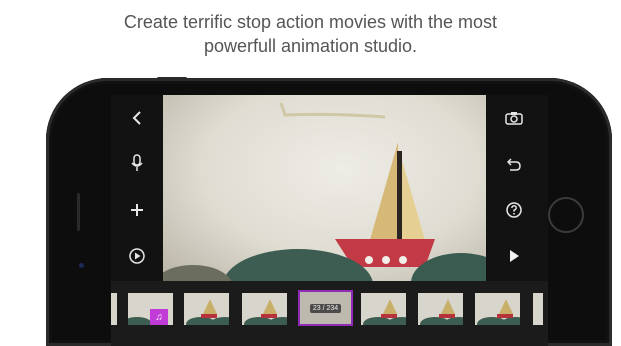 Image resolution: width=621 pixels, height=346 pixels. Describe the element at coordinates (81, 265) in the screenshot. I see `phone-sensor` at that location.